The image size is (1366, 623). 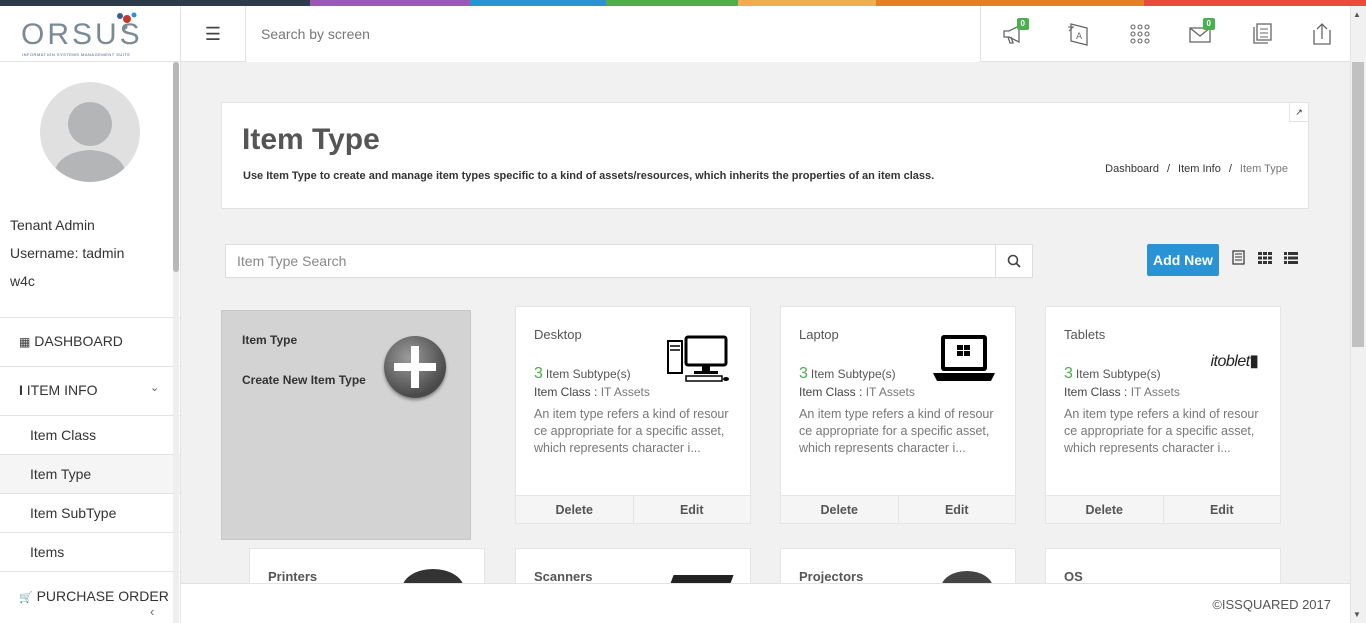 I want to click on item-type-card-os: OS, so click(x=1163, y=568).